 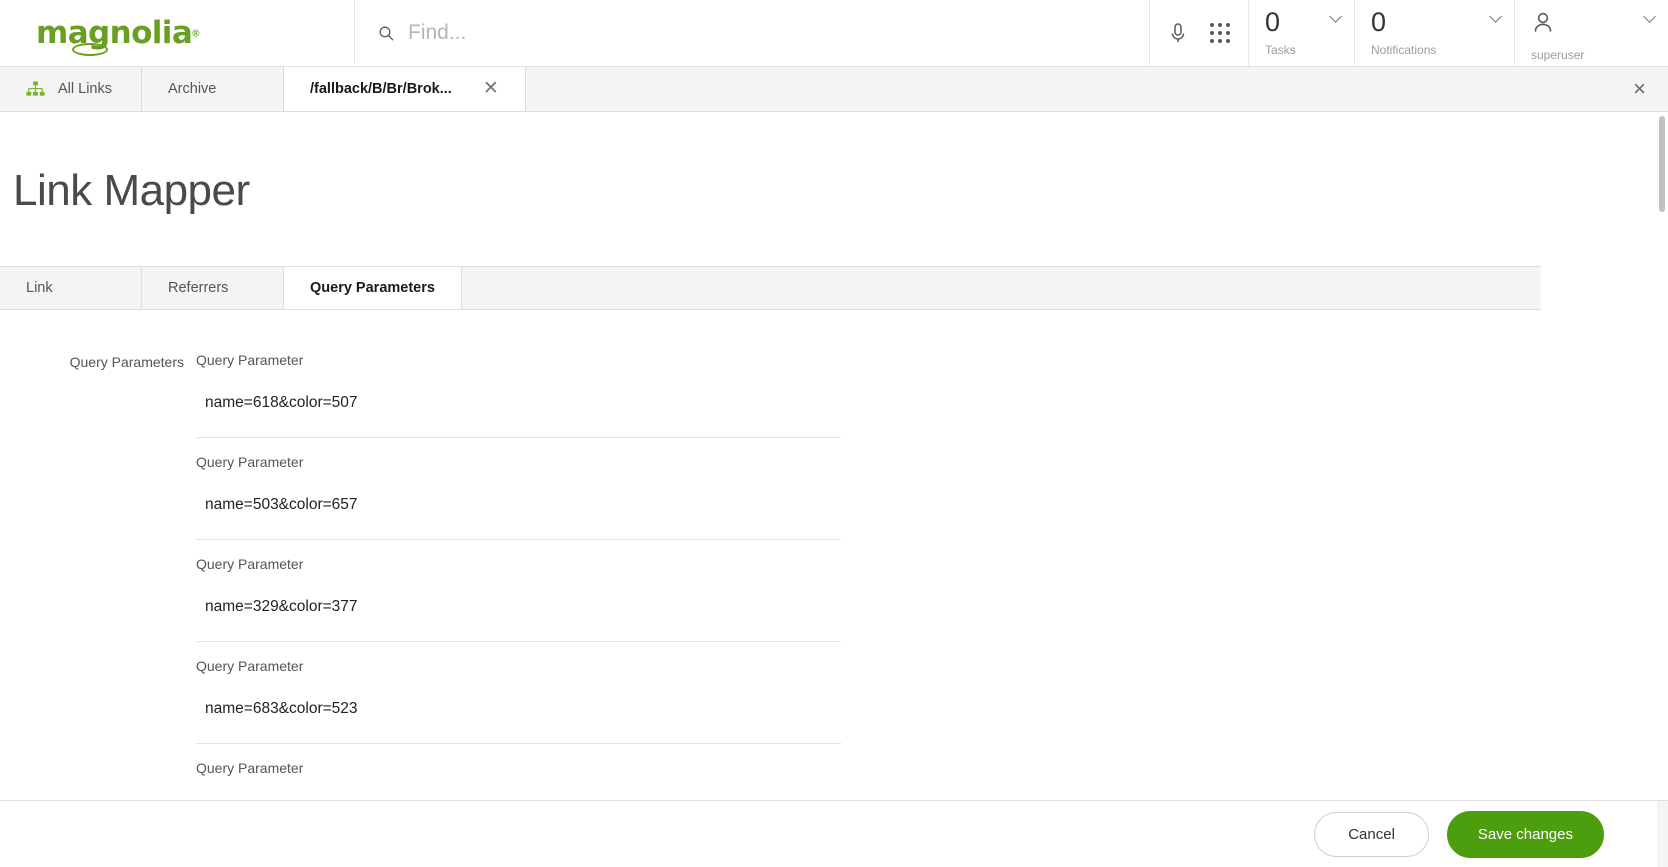 What do you see at coordinates (131, 190) in the screenshot?
I see `page-title: Link Mapper` at bounding box center [131, 190].